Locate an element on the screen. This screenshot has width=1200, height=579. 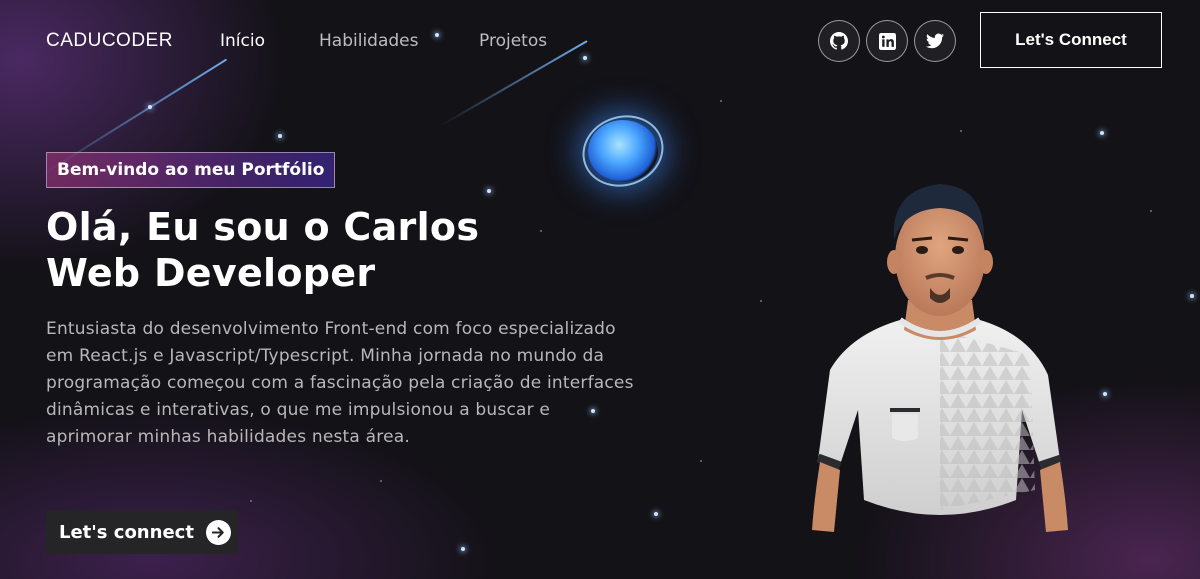
twitter-link is located at coordinates (935, 41).